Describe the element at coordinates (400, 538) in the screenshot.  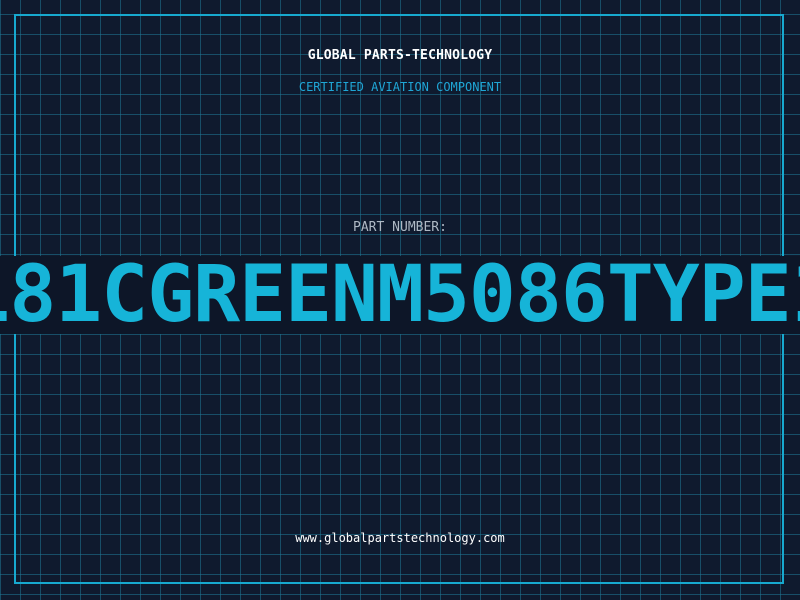
I see `website-url: www.globalpartstechnology.com` at that location.